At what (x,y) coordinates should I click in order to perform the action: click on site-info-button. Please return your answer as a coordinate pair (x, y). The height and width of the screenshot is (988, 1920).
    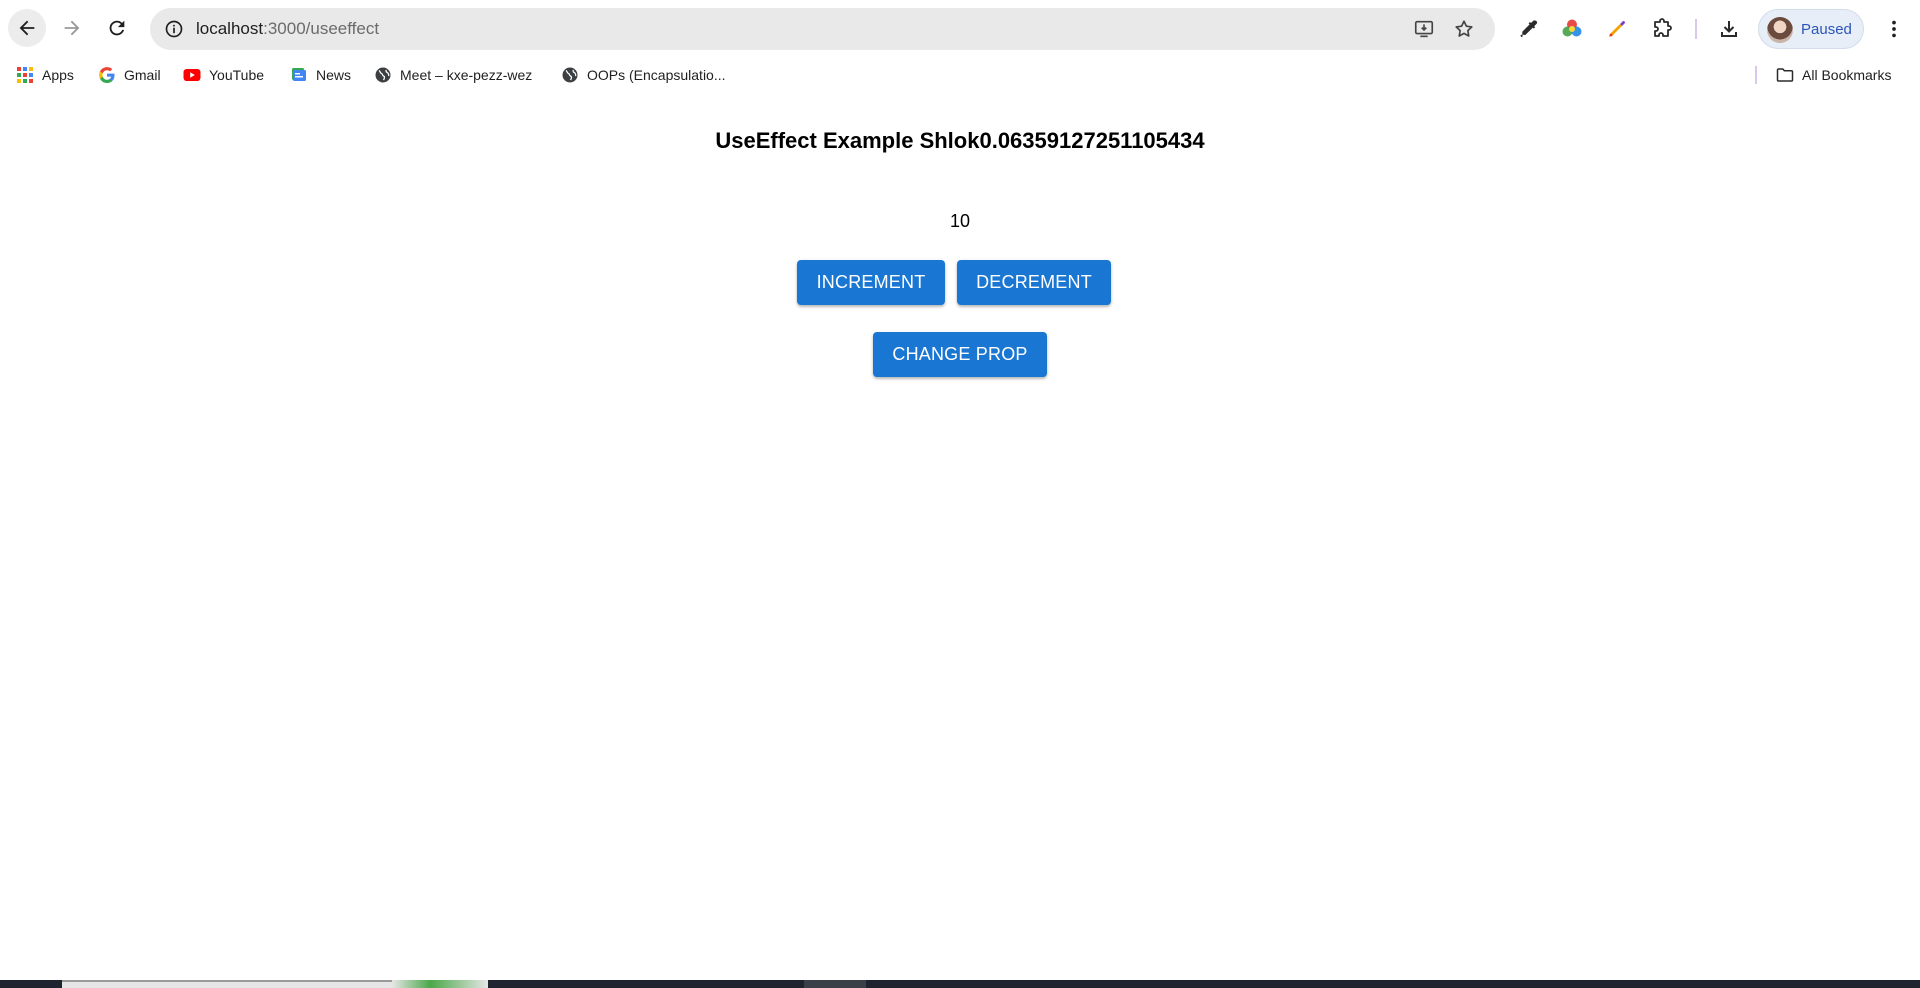
    Looking at the image, I should click on (174, 29).